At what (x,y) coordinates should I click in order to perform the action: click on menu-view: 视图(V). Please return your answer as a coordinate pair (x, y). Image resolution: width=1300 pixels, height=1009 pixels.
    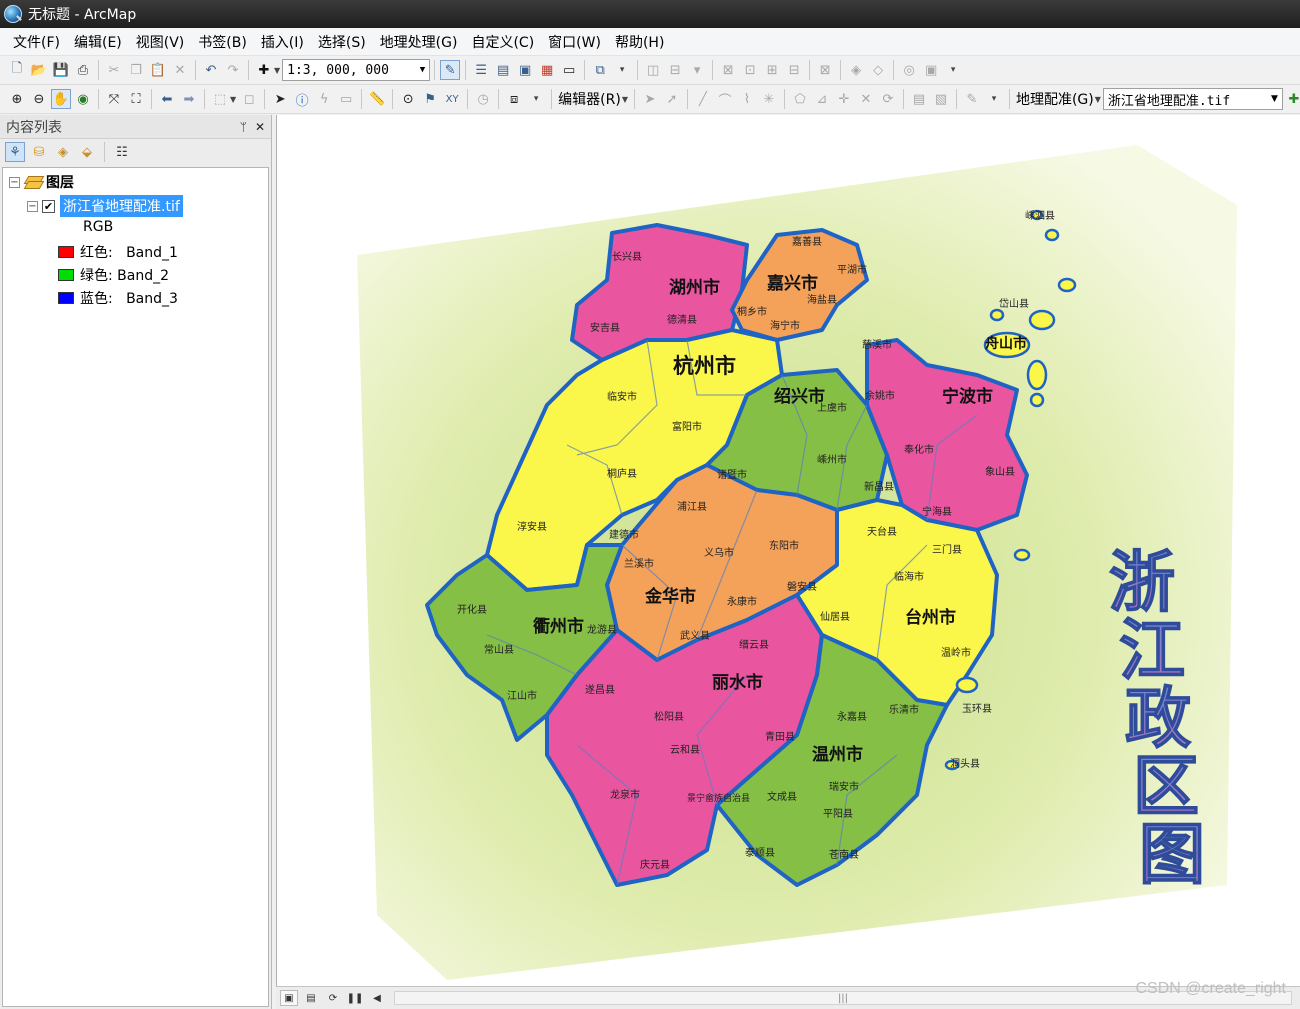
    Looking at the image, I should click on (160, 42).